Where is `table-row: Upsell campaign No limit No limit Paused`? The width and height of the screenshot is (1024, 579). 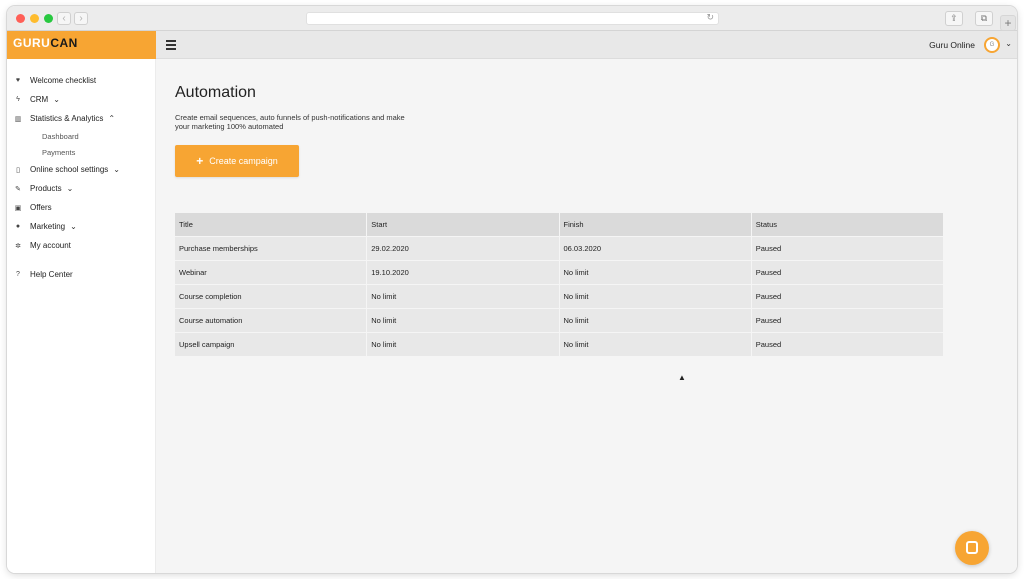 table-row: Upsell campaign No limit No limit Paused is located at coordinates (559, 345).